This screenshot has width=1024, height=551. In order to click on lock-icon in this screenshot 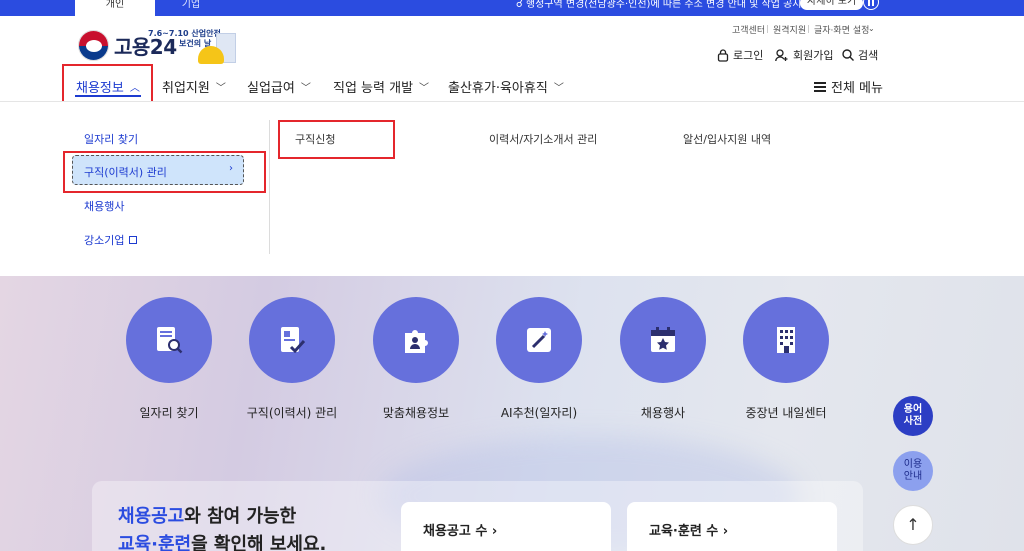, I will do `click(723, 55)`.